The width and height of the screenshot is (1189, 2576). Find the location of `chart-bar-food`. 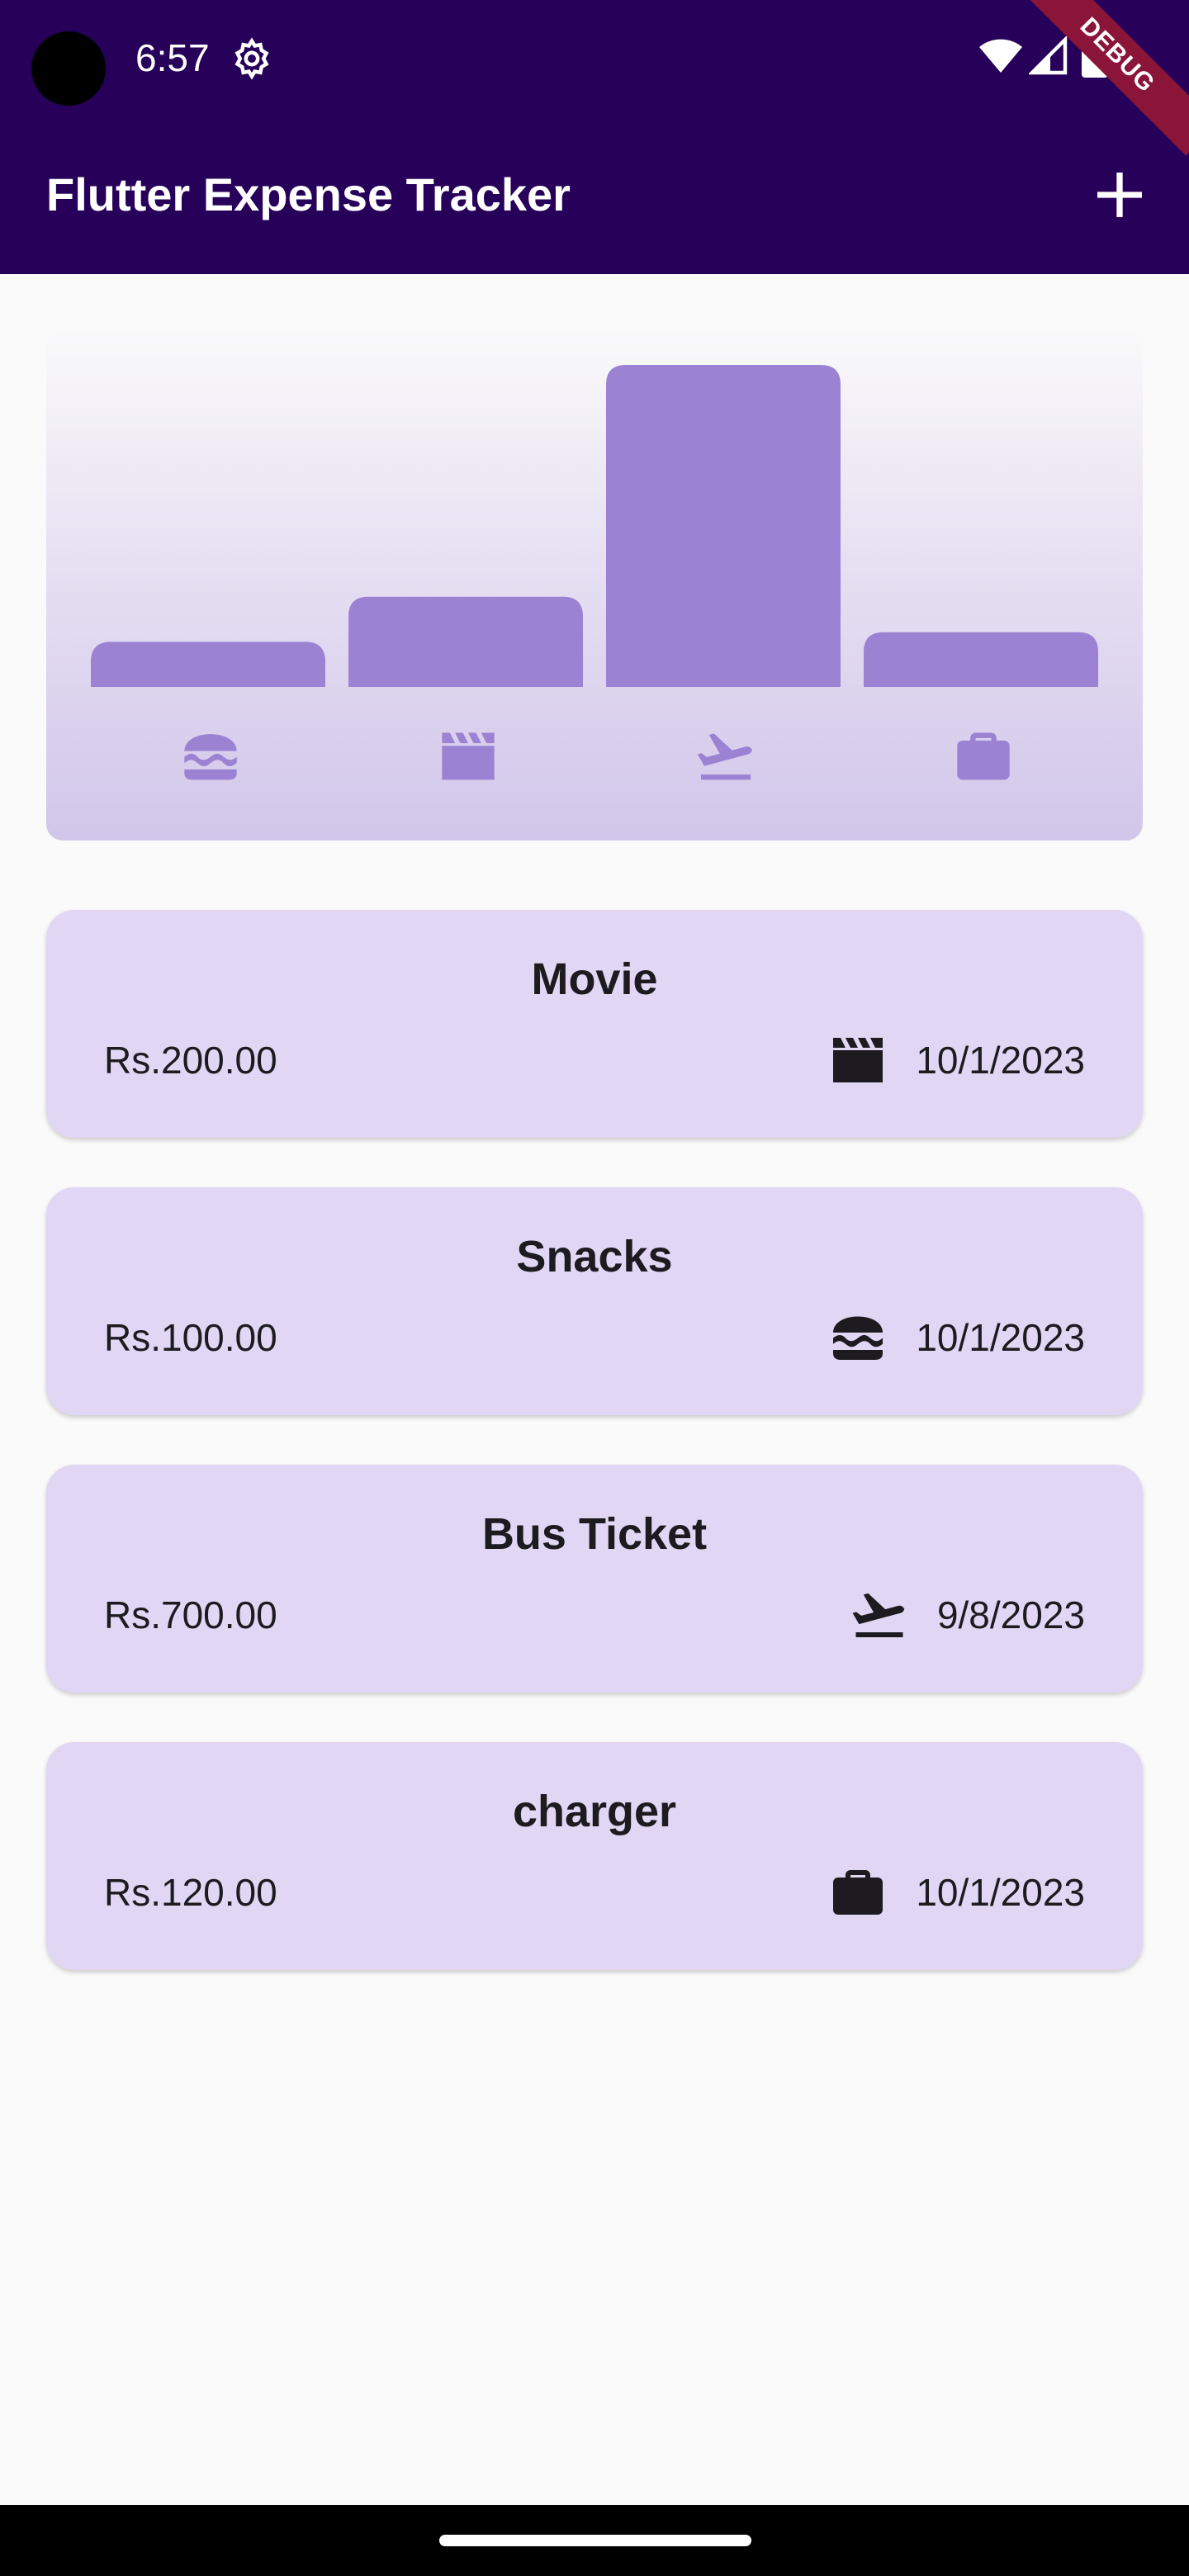

chart-bar-food is located at coordinates (208, 664).